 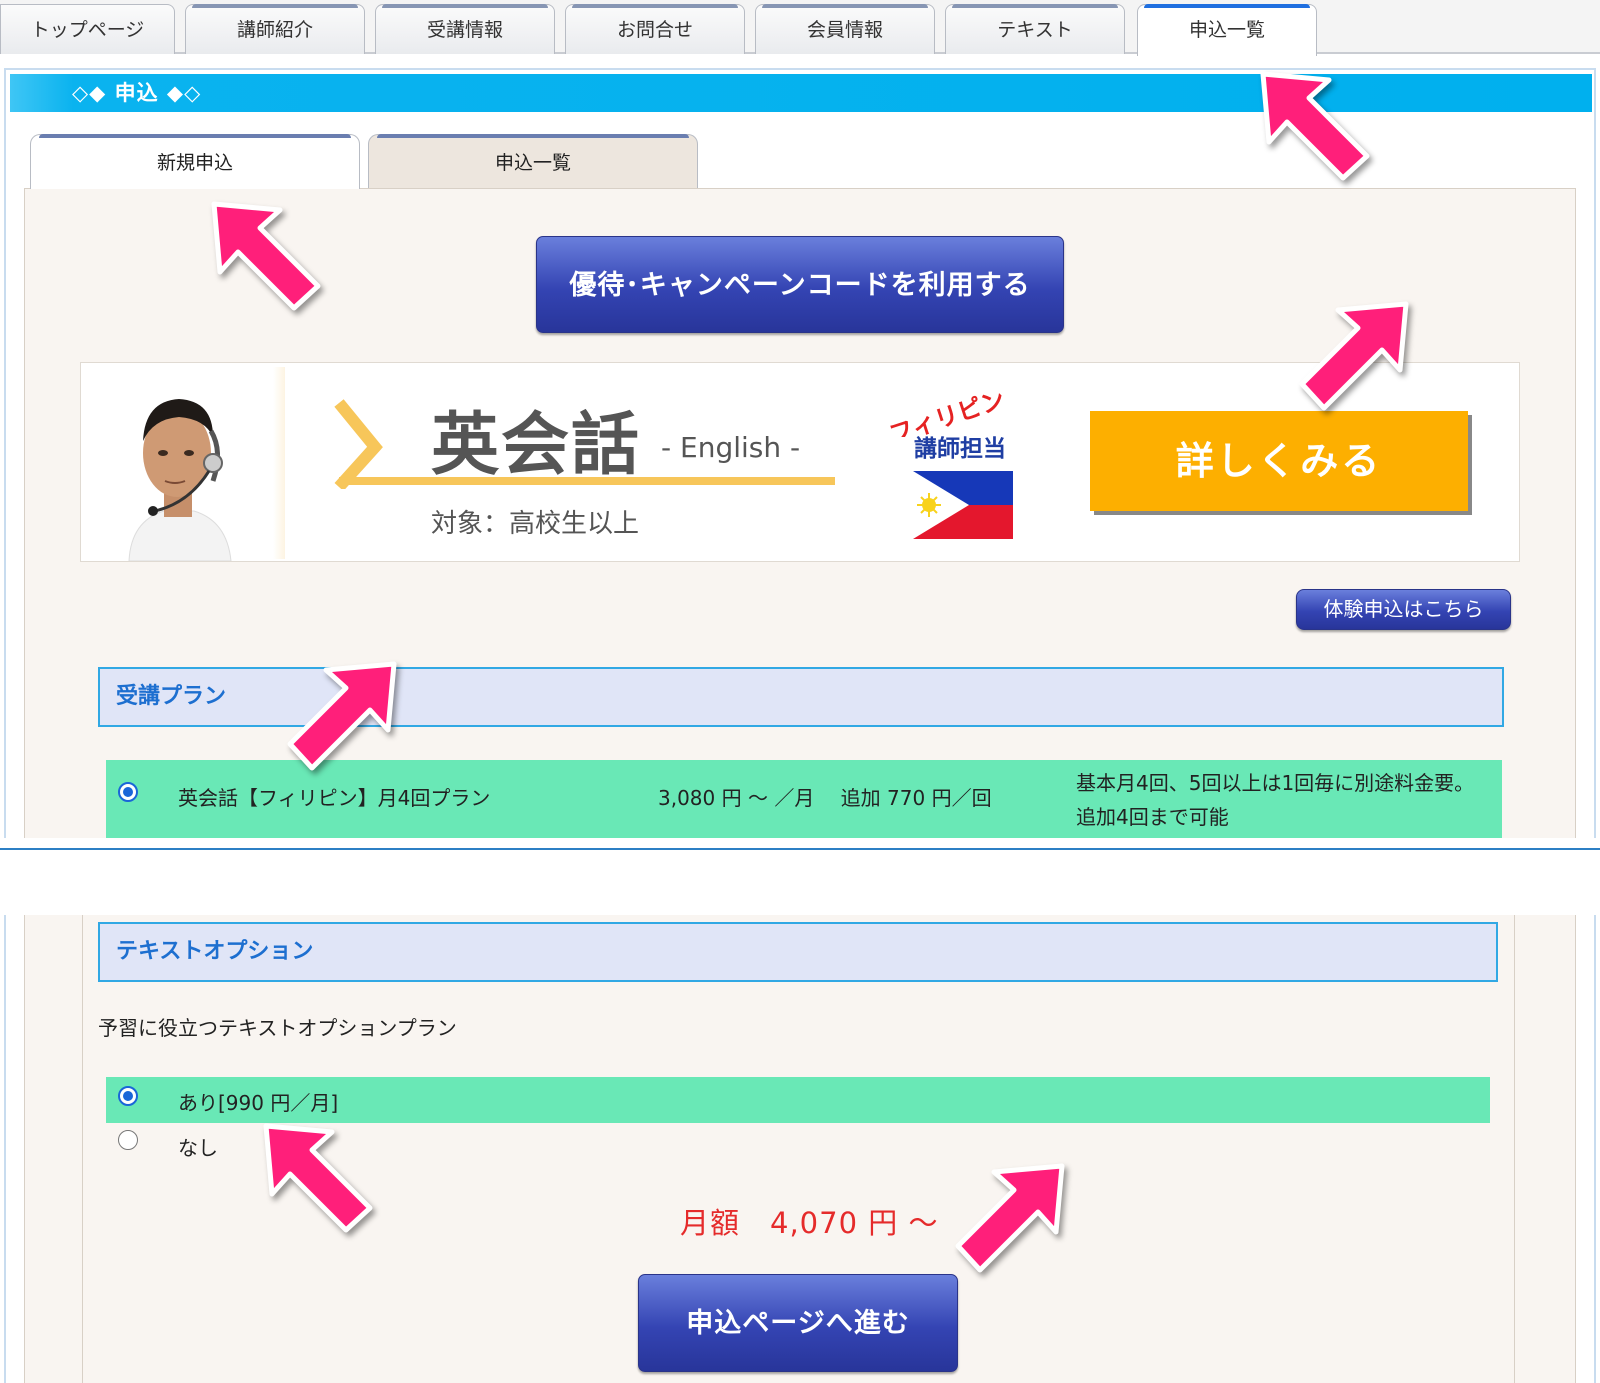 I want to click on nav-tab-top-page: トップページ, so click(x=87, y=29).